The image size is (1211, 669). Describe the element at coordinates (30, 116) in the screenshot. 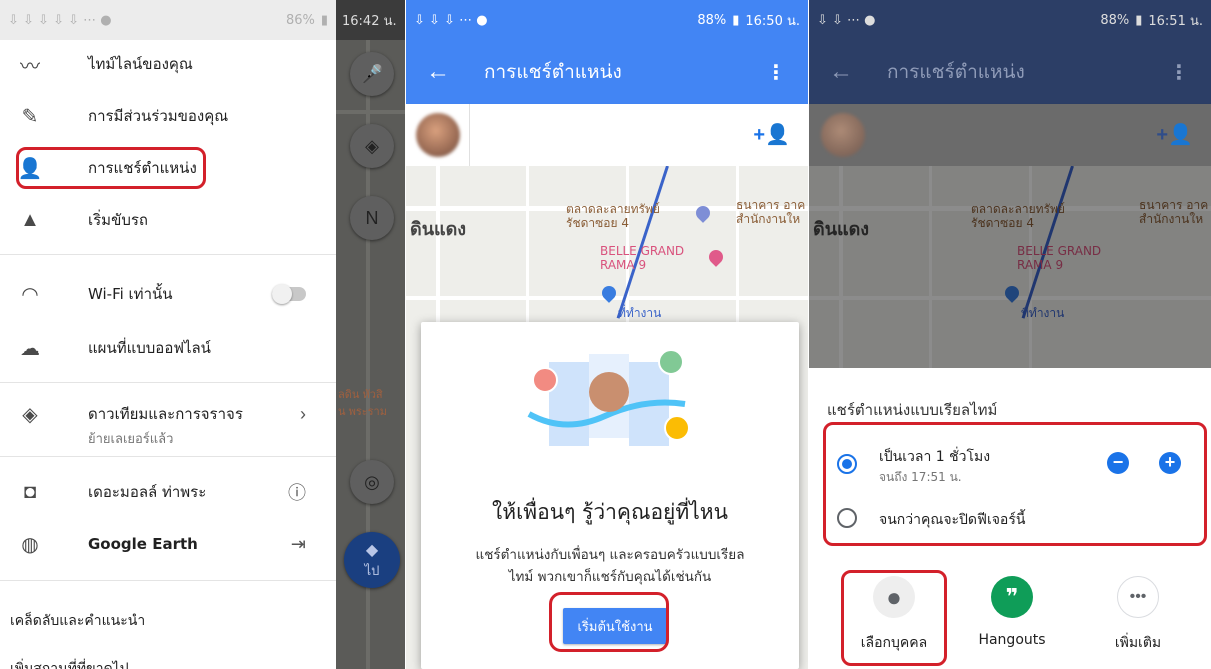

I see `contributions-icon: ✎` at that location.